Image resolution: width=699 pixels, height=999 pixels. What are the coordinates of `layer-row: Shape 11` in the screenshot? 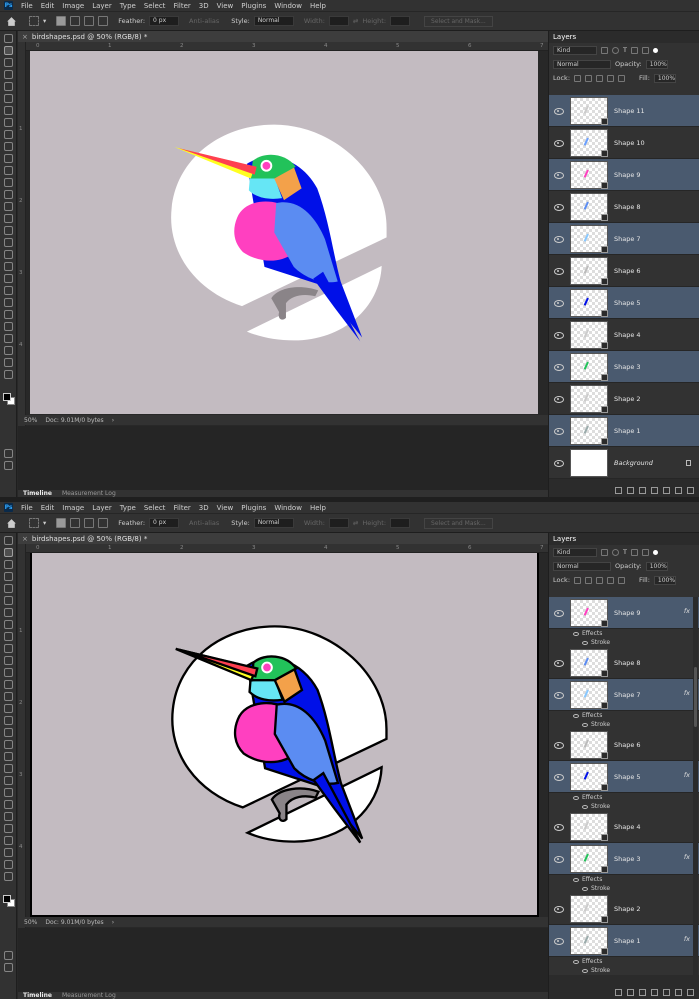 It's located at (624, 111).